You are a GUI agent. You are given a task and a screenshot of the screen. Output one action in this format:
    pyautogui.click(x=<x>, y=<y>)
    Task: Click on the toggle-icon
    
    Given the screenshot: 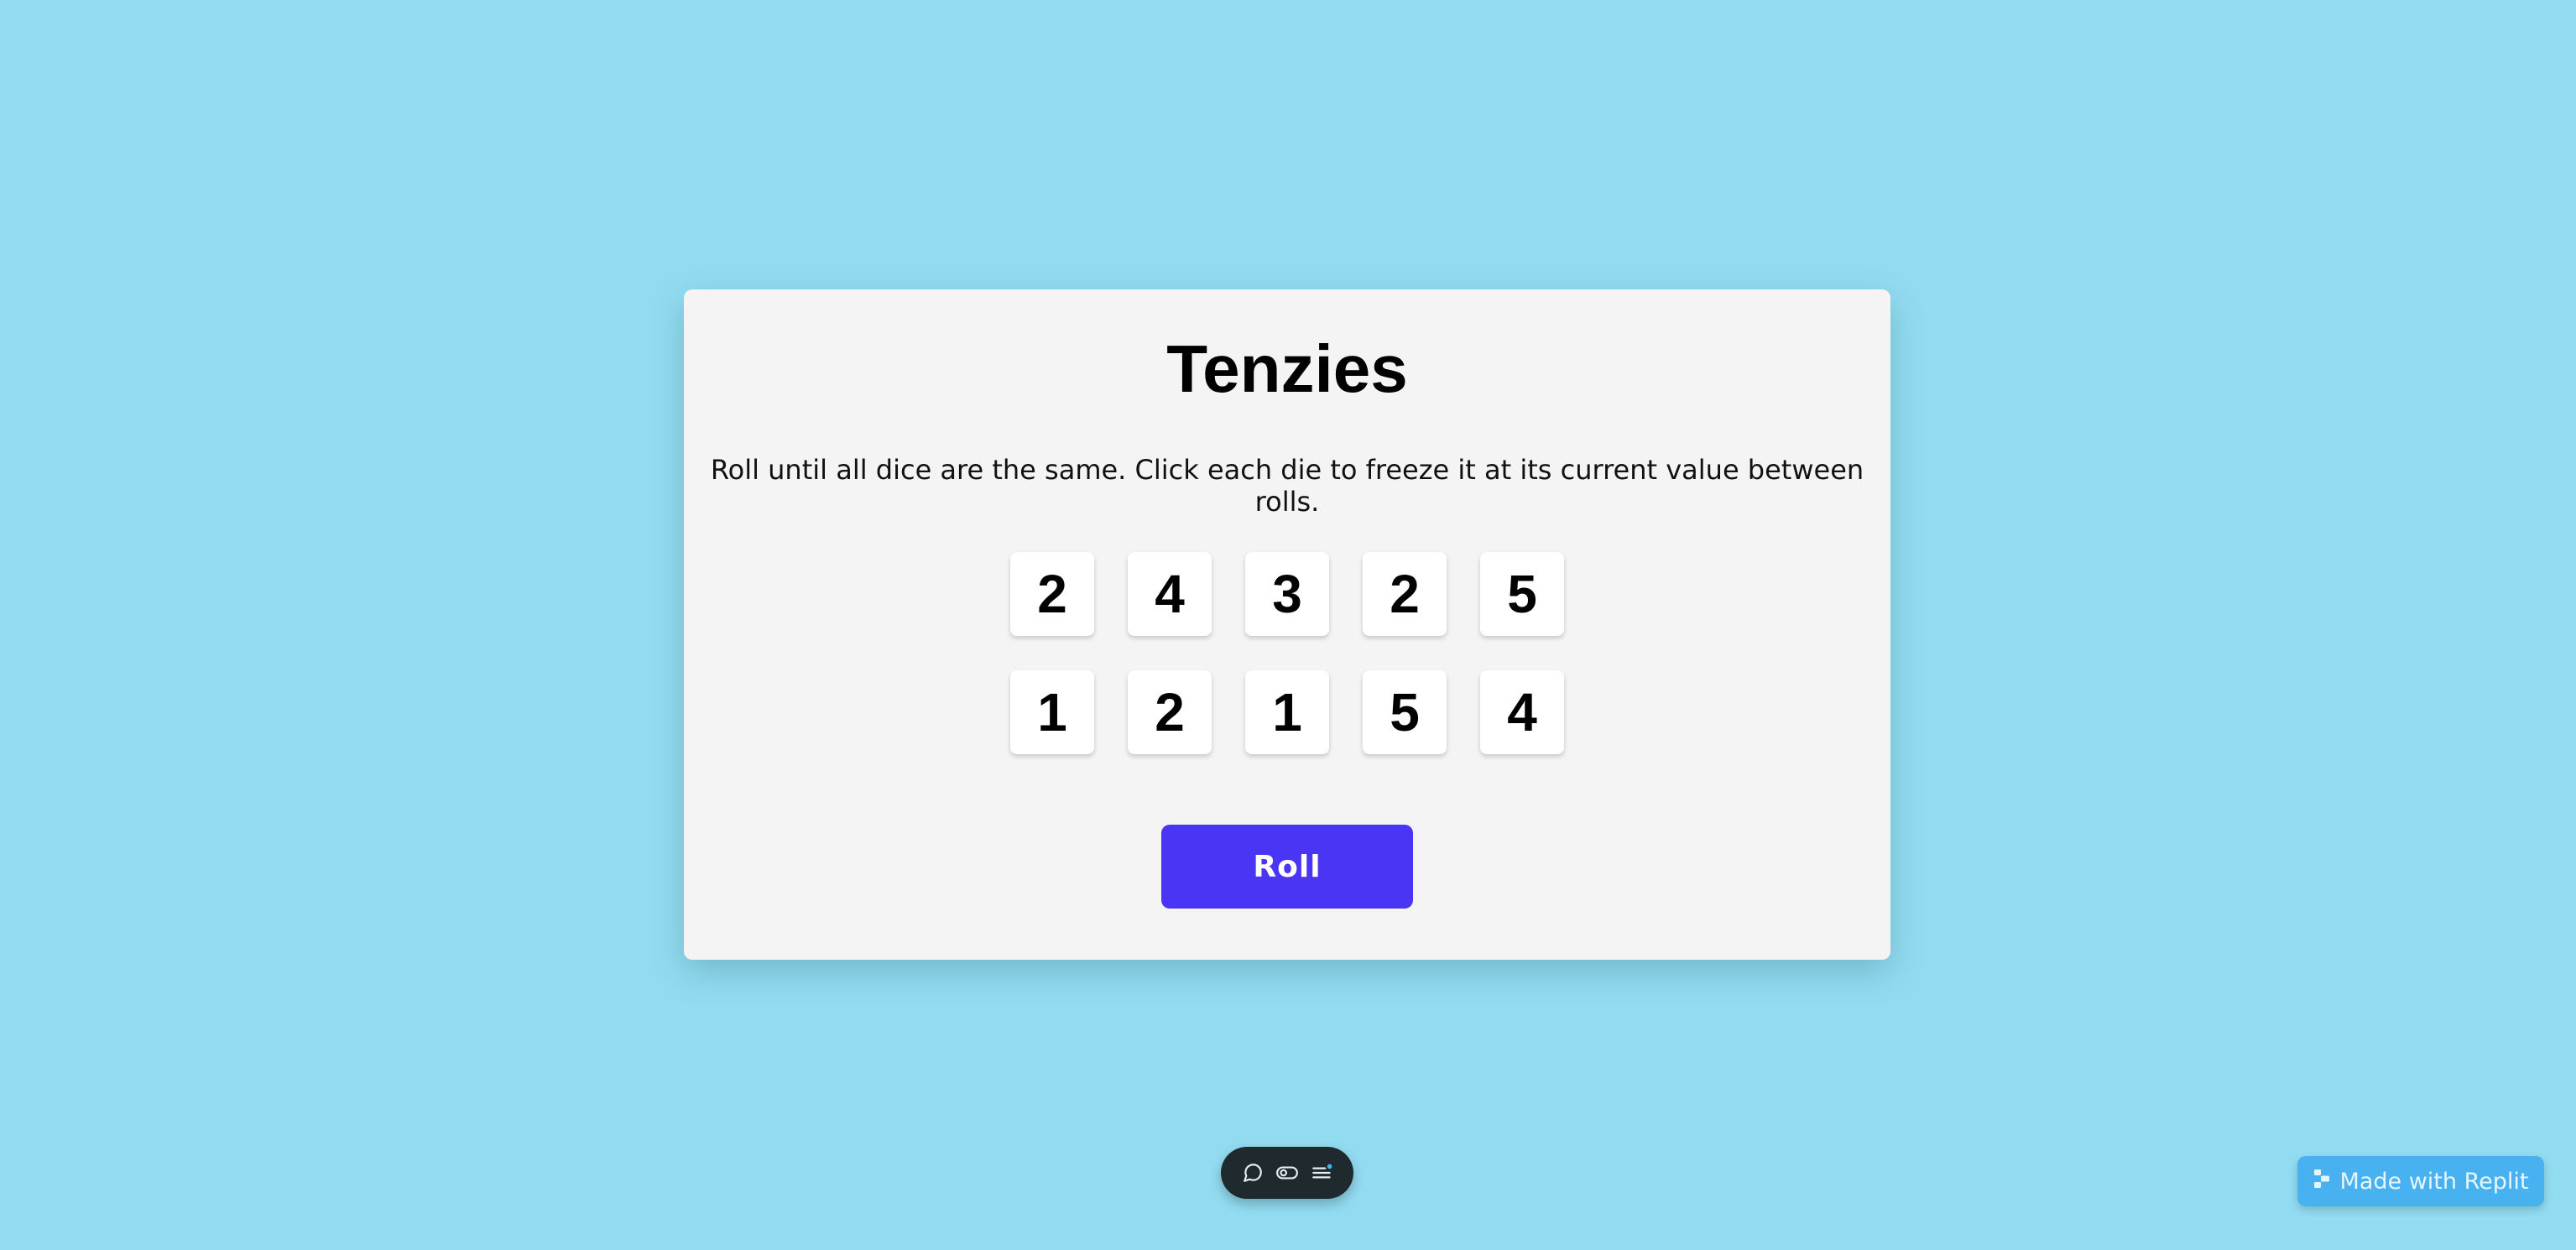 What is the action you would take?
    pyautogui.click(x=1287, y=1173)
    